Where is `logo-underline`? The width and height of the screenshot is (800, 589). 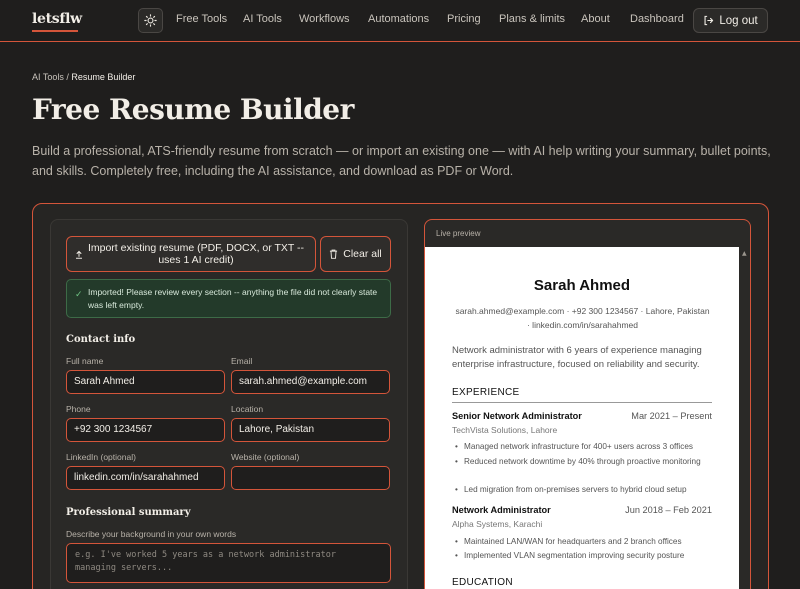 logo-underline is located at coordinates (55, 31).